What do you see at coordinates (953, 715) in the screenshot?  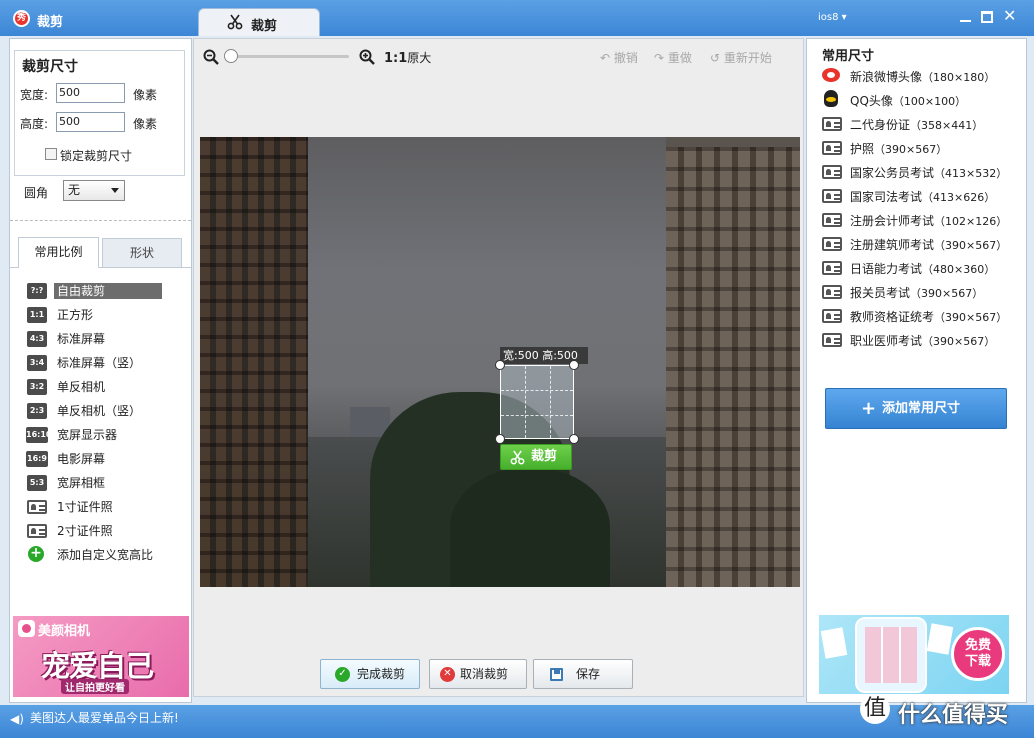 I see `watermark-text: 什么值得买` at bounding box center [953, 715].